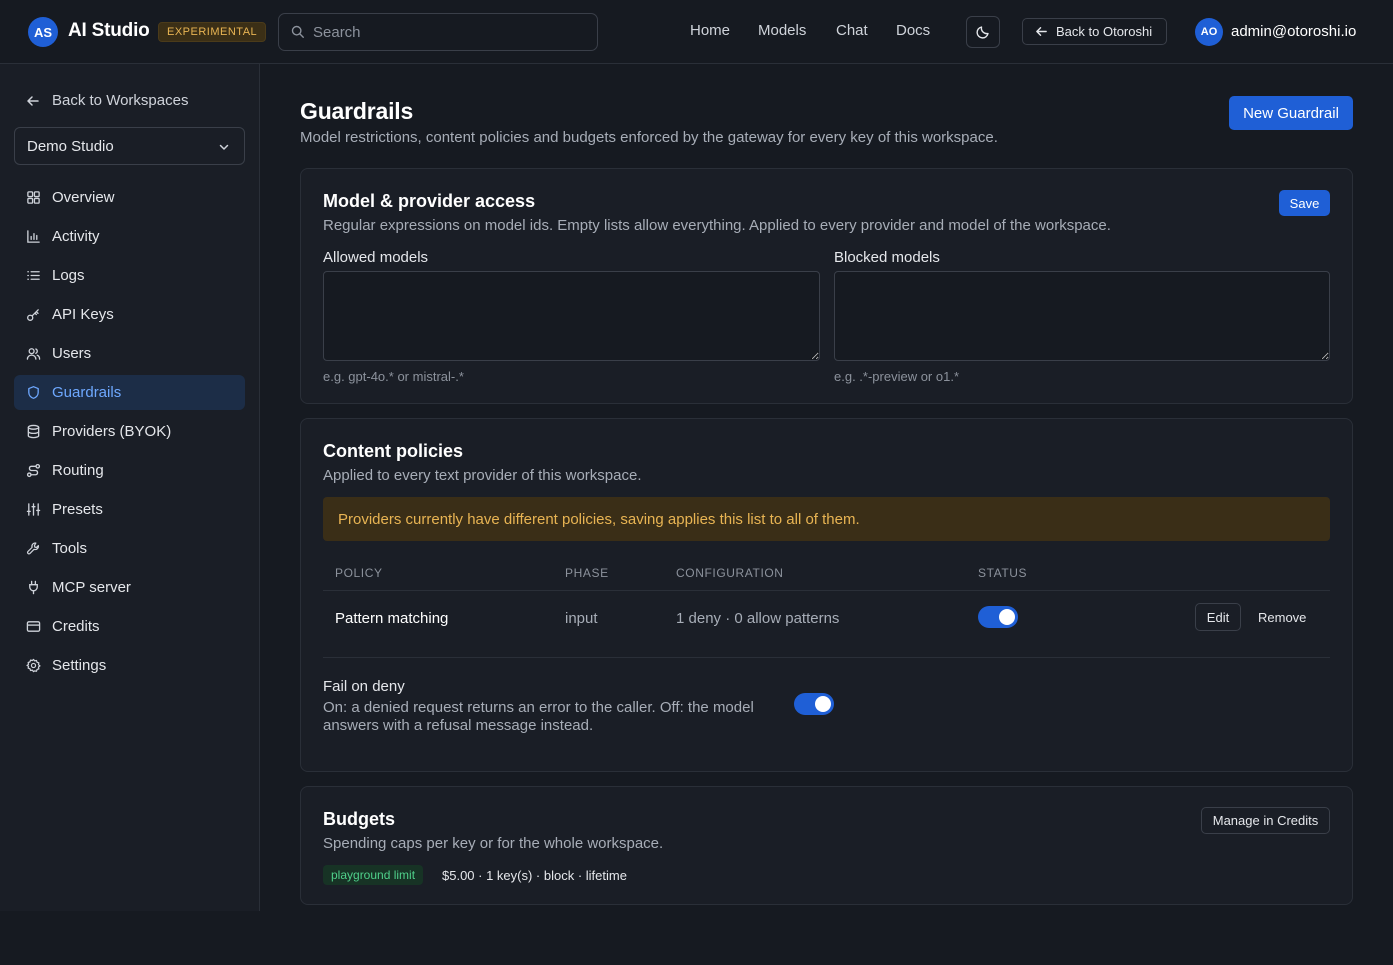 The height and width of the screenshot is (965, 1393). What do you see at coordinates (392, 618) in the screenshot?
I see `policy-name: Pattern matching` at bounding box center [392, 618].